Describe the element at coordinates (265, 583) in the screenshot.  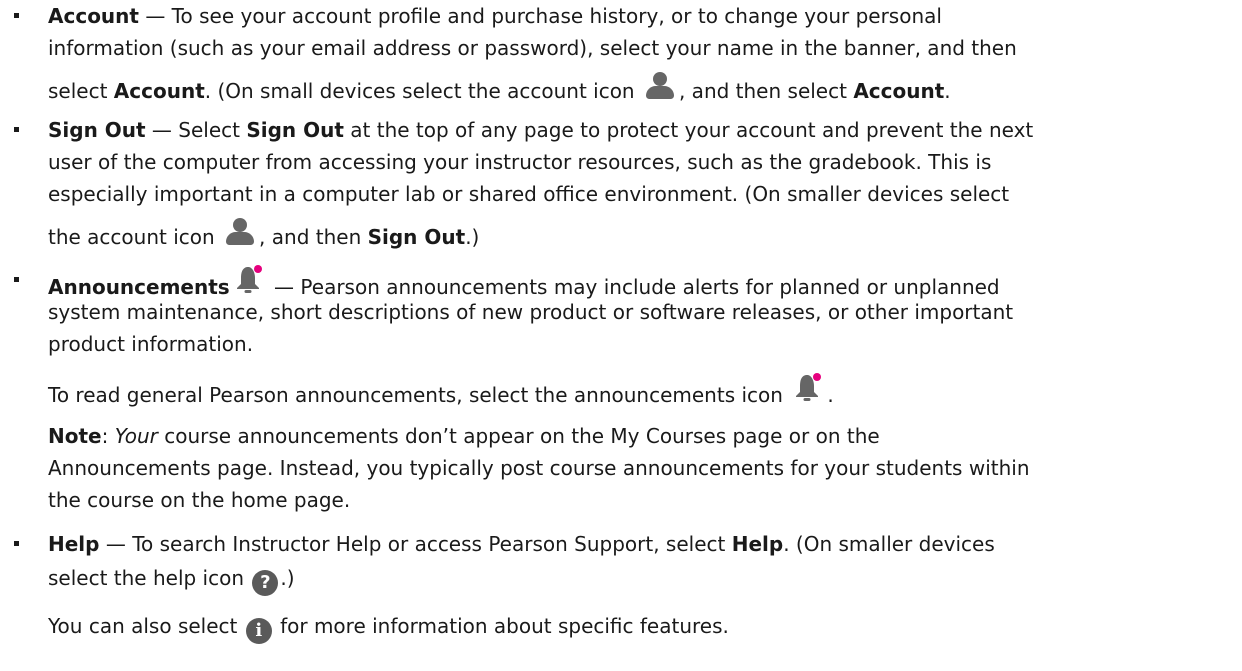
I see `help-icon: ?` at that location.